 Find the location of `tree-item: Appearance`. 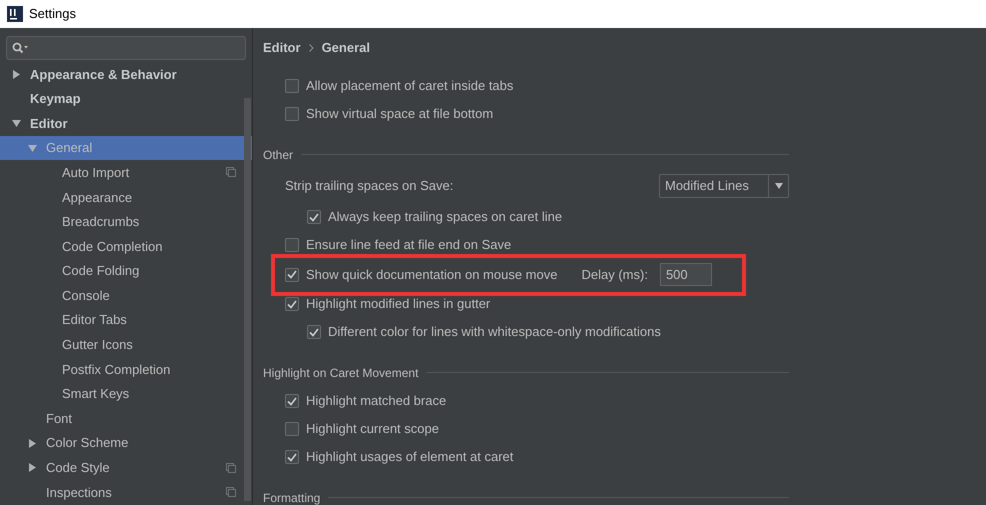

tree-item: Appearance is located at coordinates (126, 197).